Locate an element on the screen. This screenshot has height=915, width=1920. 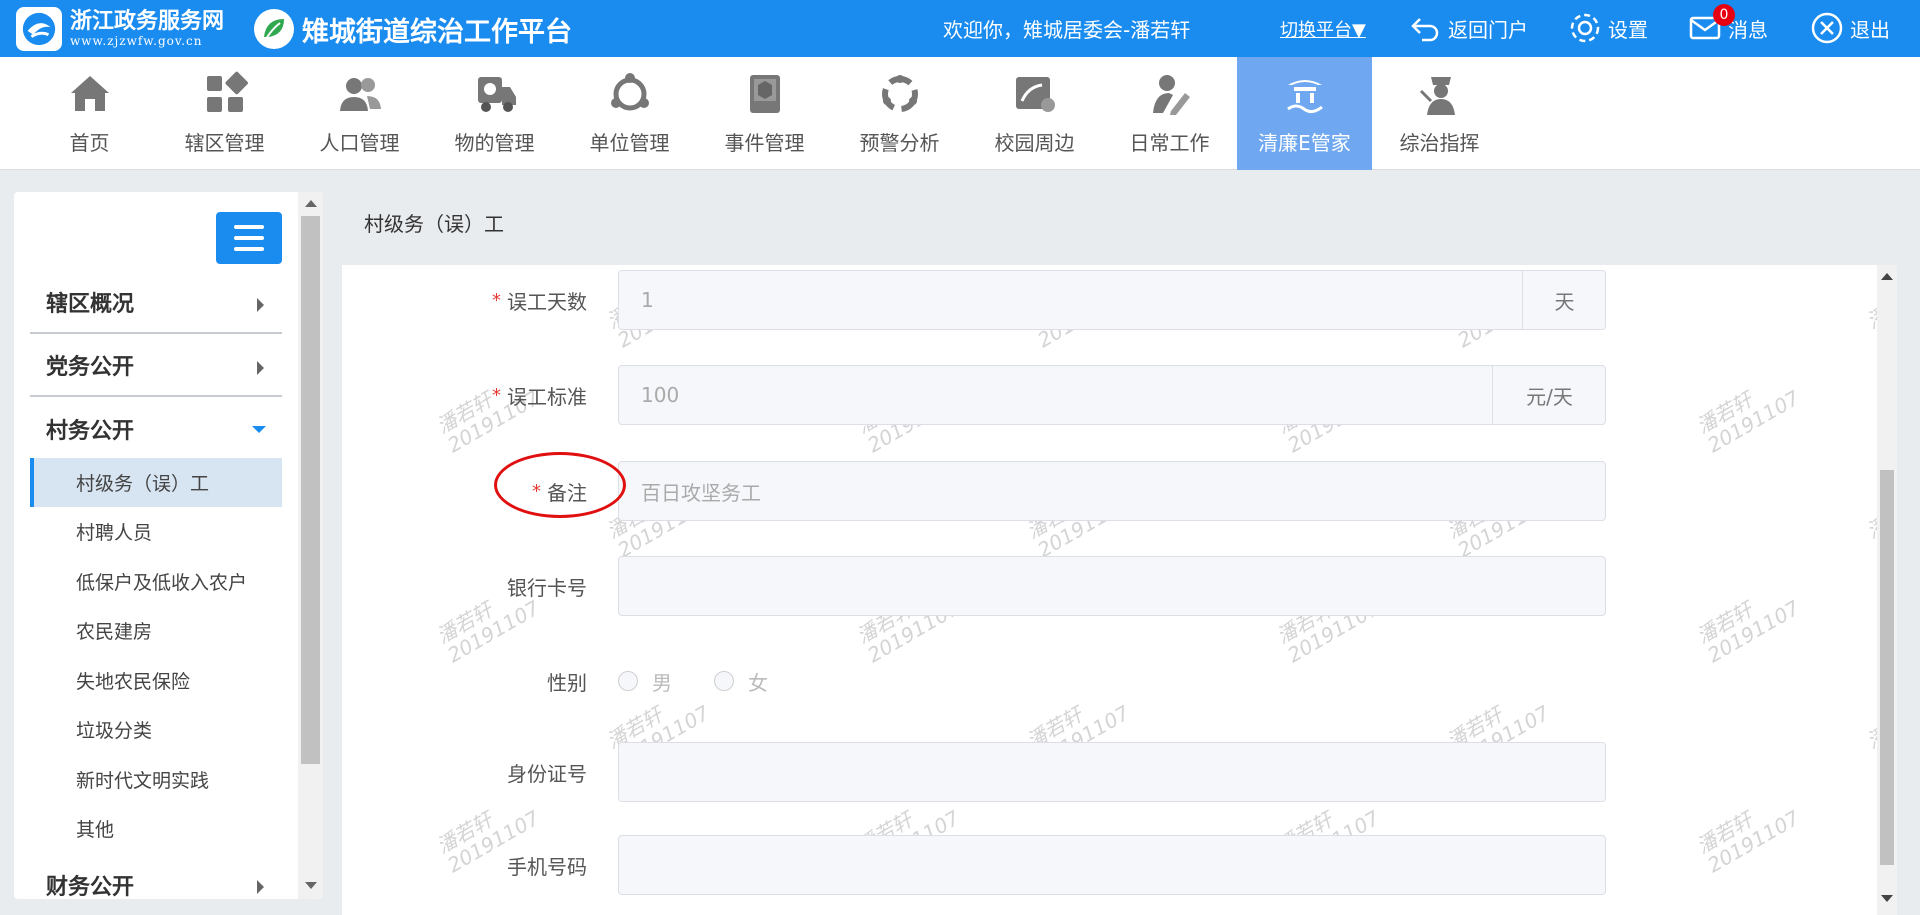
grid-icon is located at coordinates (227, 91).